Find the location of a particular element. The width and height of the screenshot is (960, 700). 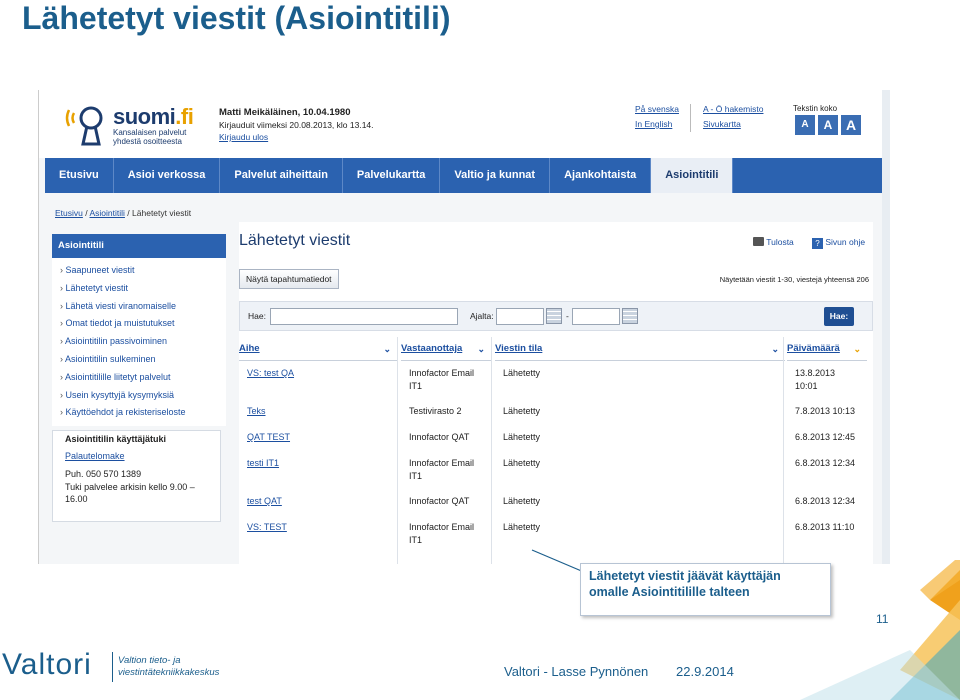

row-date: 6.8.2013 12:45 is located at coordinates (825, 437).